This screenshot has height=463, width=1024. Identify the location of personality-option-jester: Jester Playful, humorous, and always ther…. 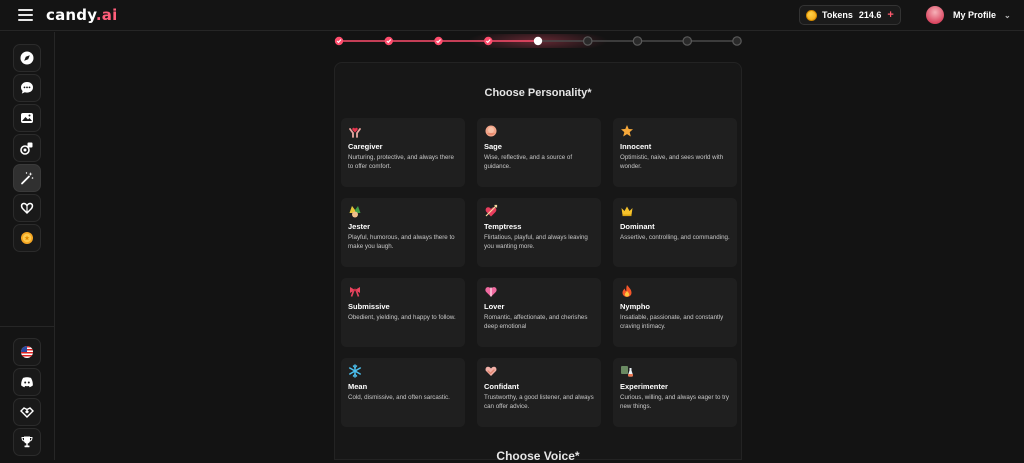
(403, 232).